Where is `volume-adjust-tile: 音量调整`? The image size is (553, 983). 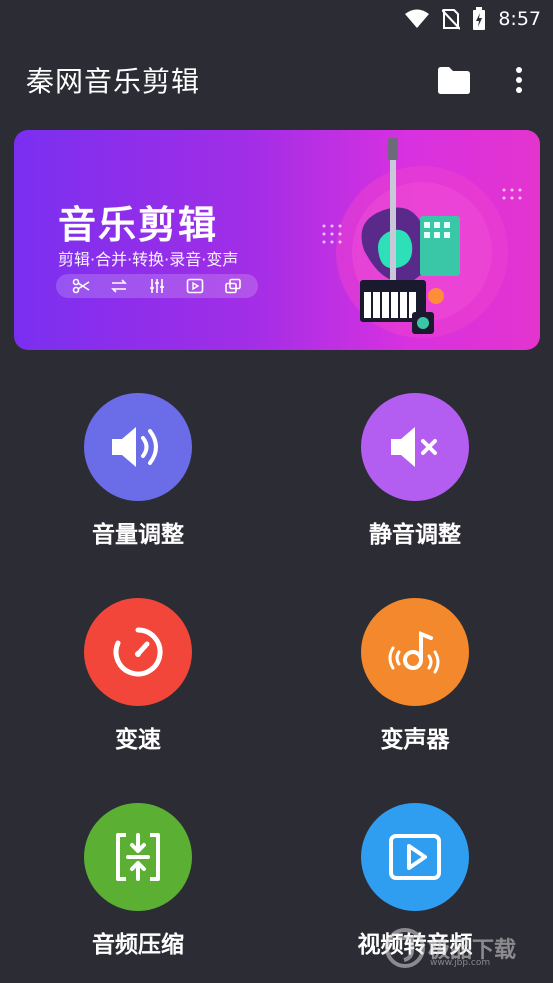
volume-adjust-tile: 音量调整 is located at coordinates (138, 483).